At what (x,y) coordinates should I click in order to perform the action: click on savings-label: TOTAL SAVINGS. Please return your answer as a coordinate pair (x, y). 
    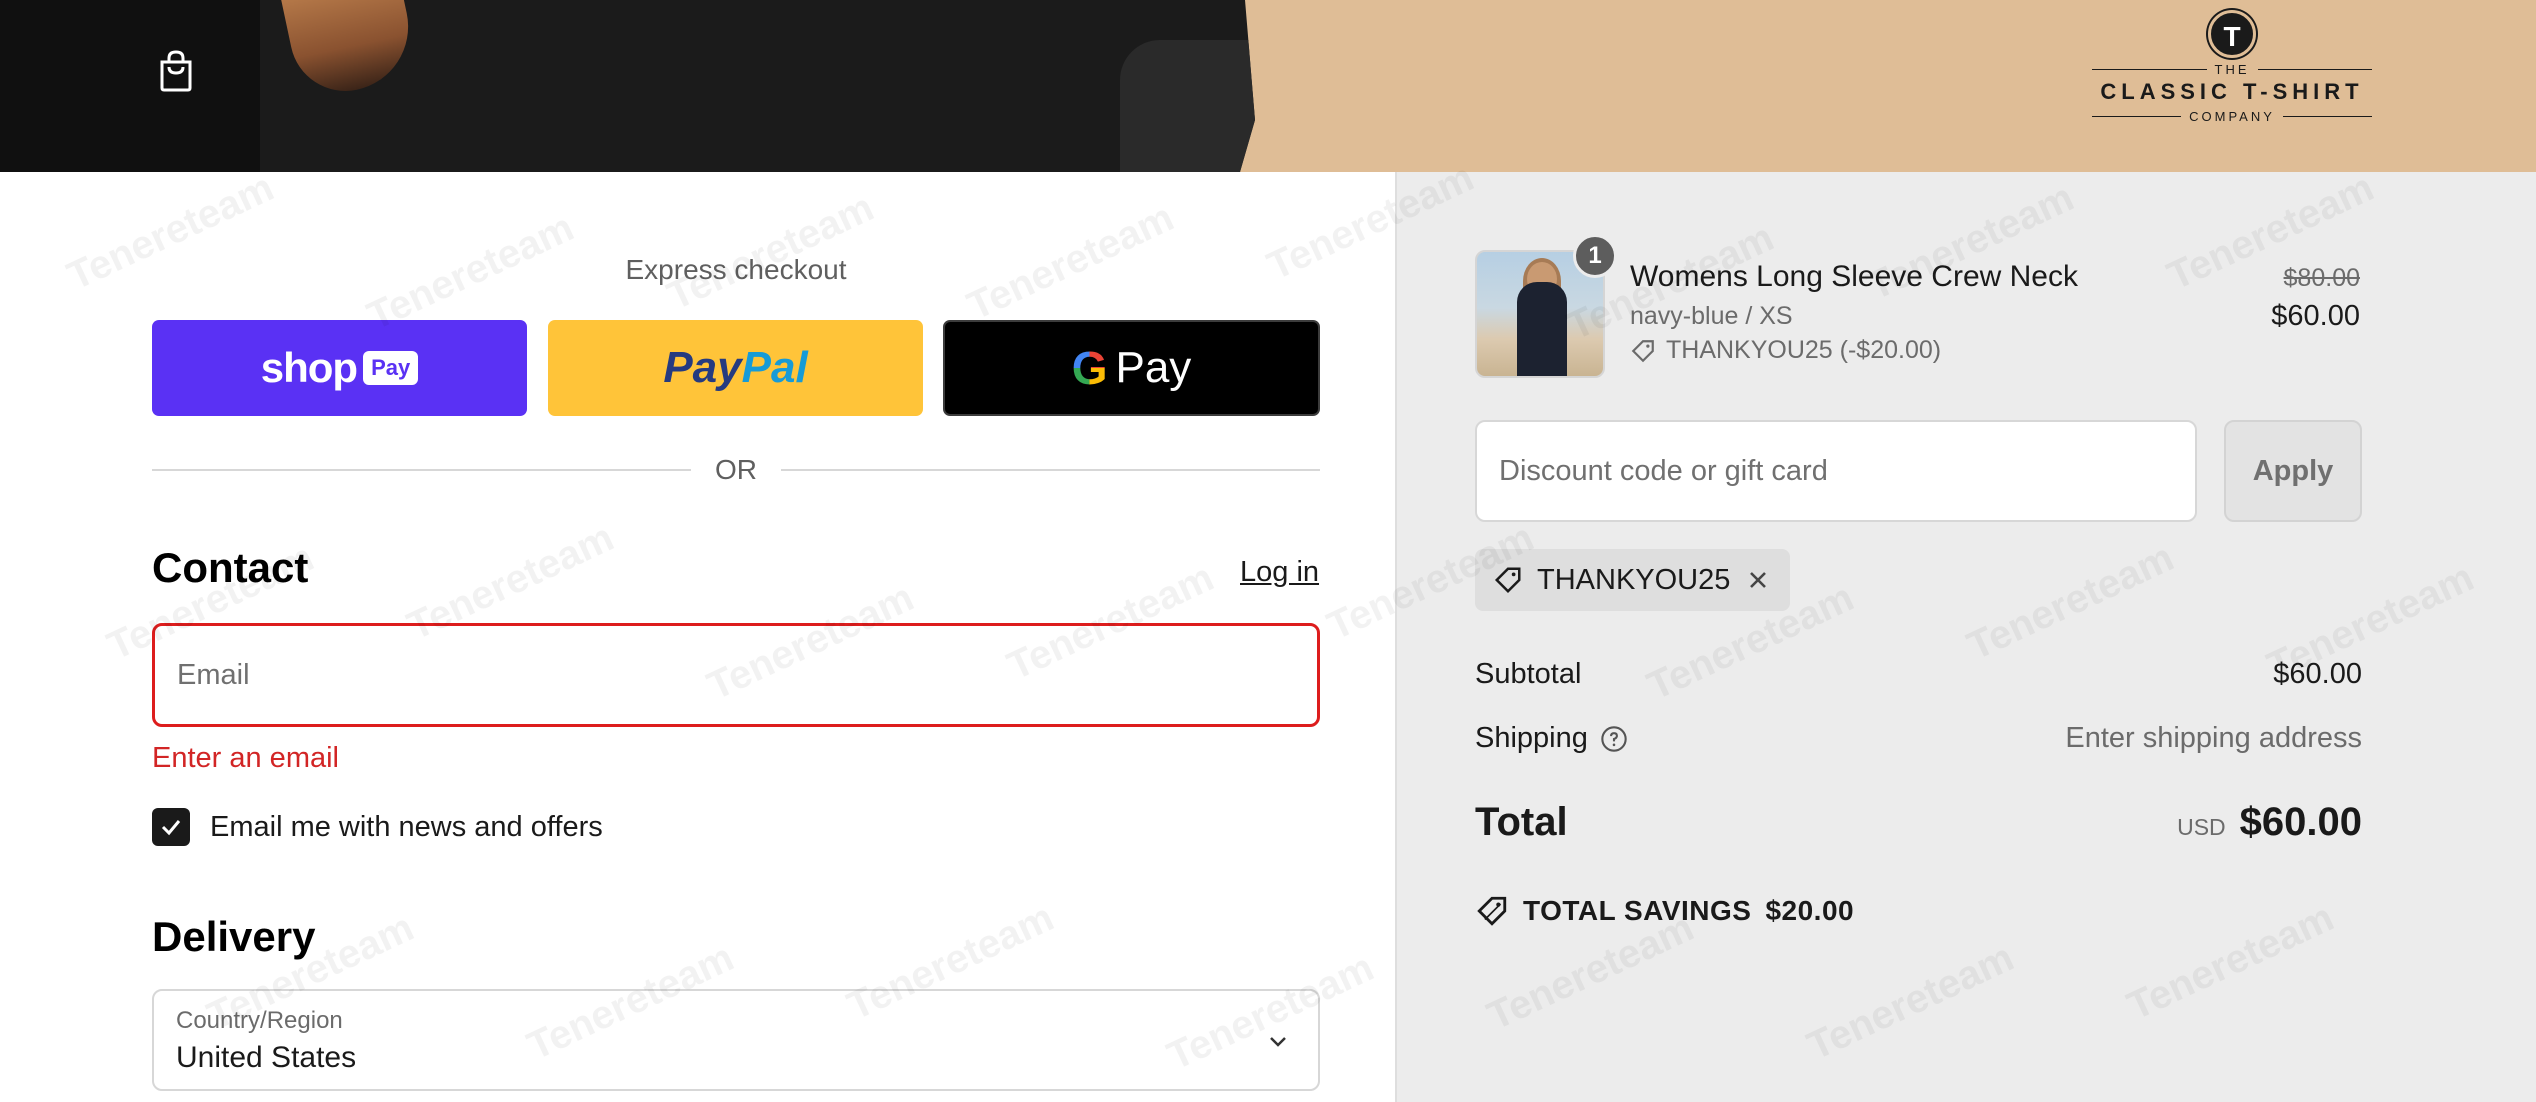
    Looking at the image, I should click on (1637, 910).